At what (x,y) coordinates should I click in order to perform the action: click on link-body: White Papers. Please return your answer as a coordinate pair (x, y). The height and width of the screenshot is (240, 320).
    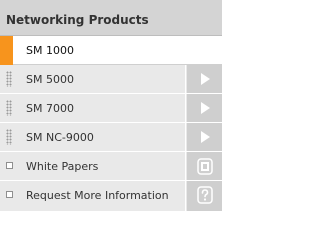
    Looking at the image, I should click on (93, 166).